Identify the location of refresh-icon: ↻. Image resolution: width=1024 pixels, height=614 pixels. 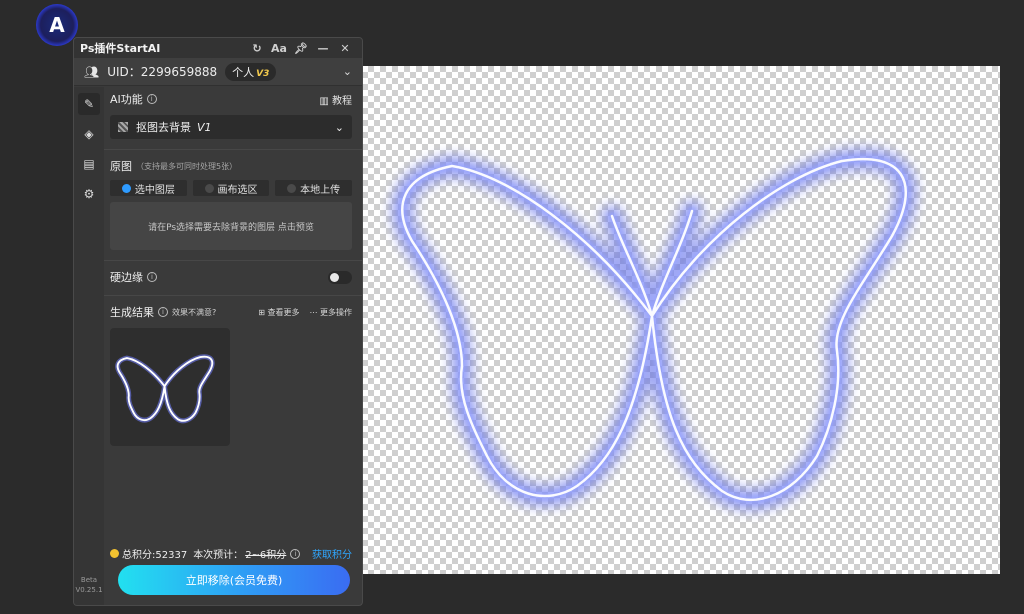
(257, 48).